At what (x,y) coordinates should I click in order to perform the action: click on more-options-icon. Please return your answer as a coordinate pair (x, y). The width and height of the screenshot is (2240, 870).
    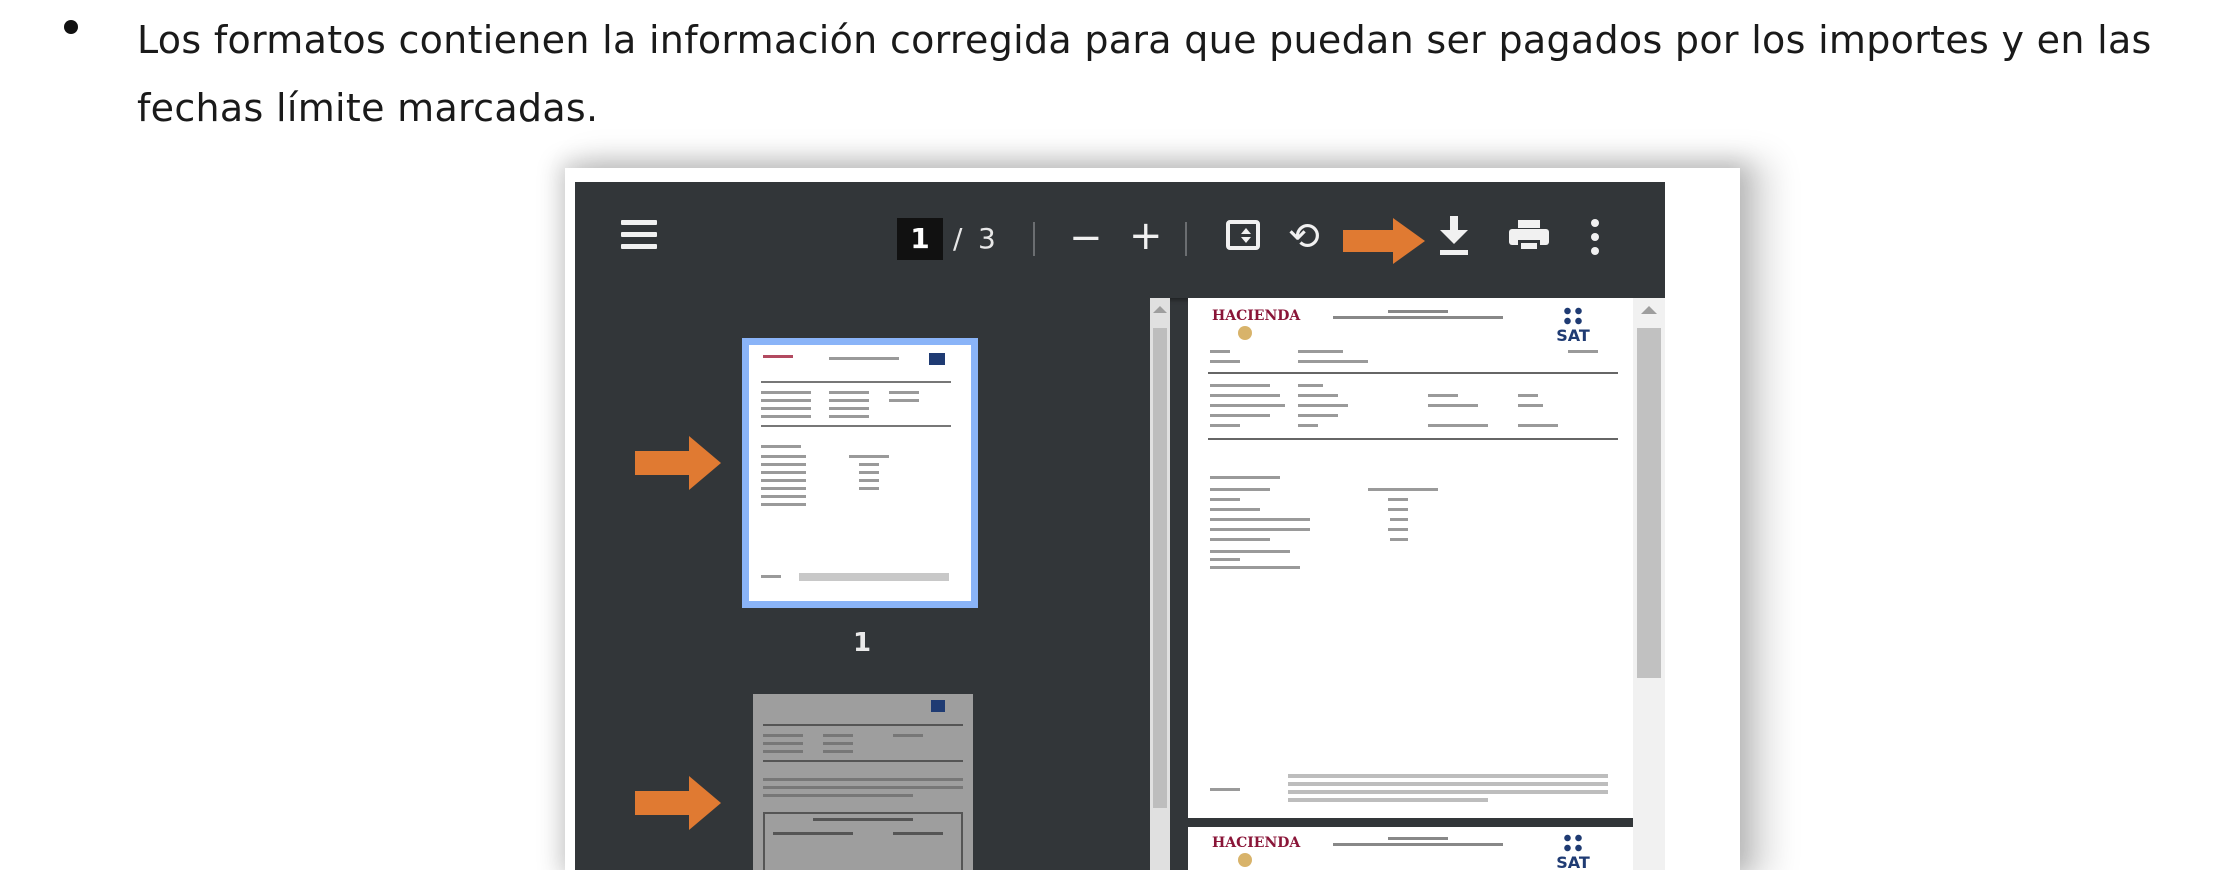
    Looking at the image, I should click on (1595, 239).